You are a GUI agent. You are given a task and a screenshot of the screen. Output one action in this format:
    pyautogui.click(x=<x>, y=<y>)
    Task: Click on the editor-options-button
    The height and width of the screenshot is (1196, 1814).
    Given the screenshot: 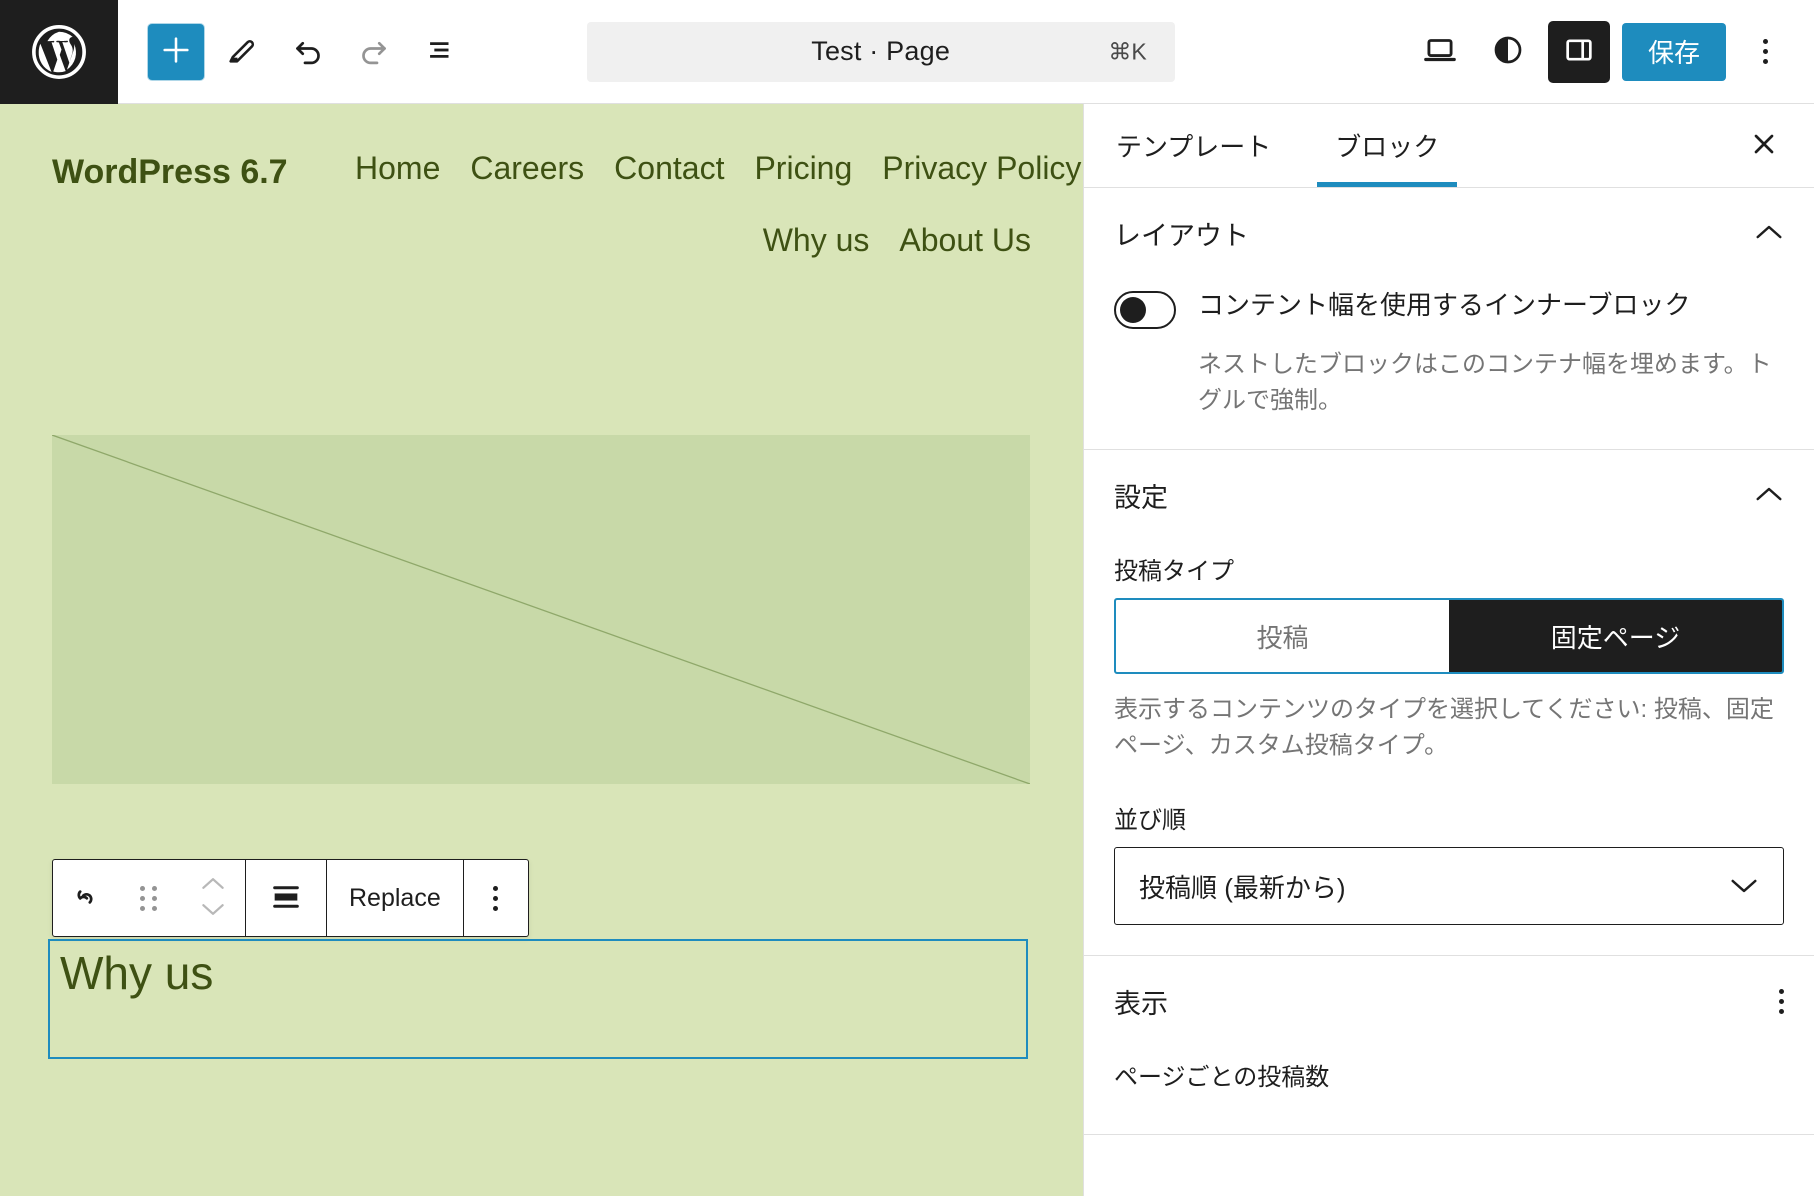 What is the action you would take?
    pyautogui.click(x=1766, y=52)
    